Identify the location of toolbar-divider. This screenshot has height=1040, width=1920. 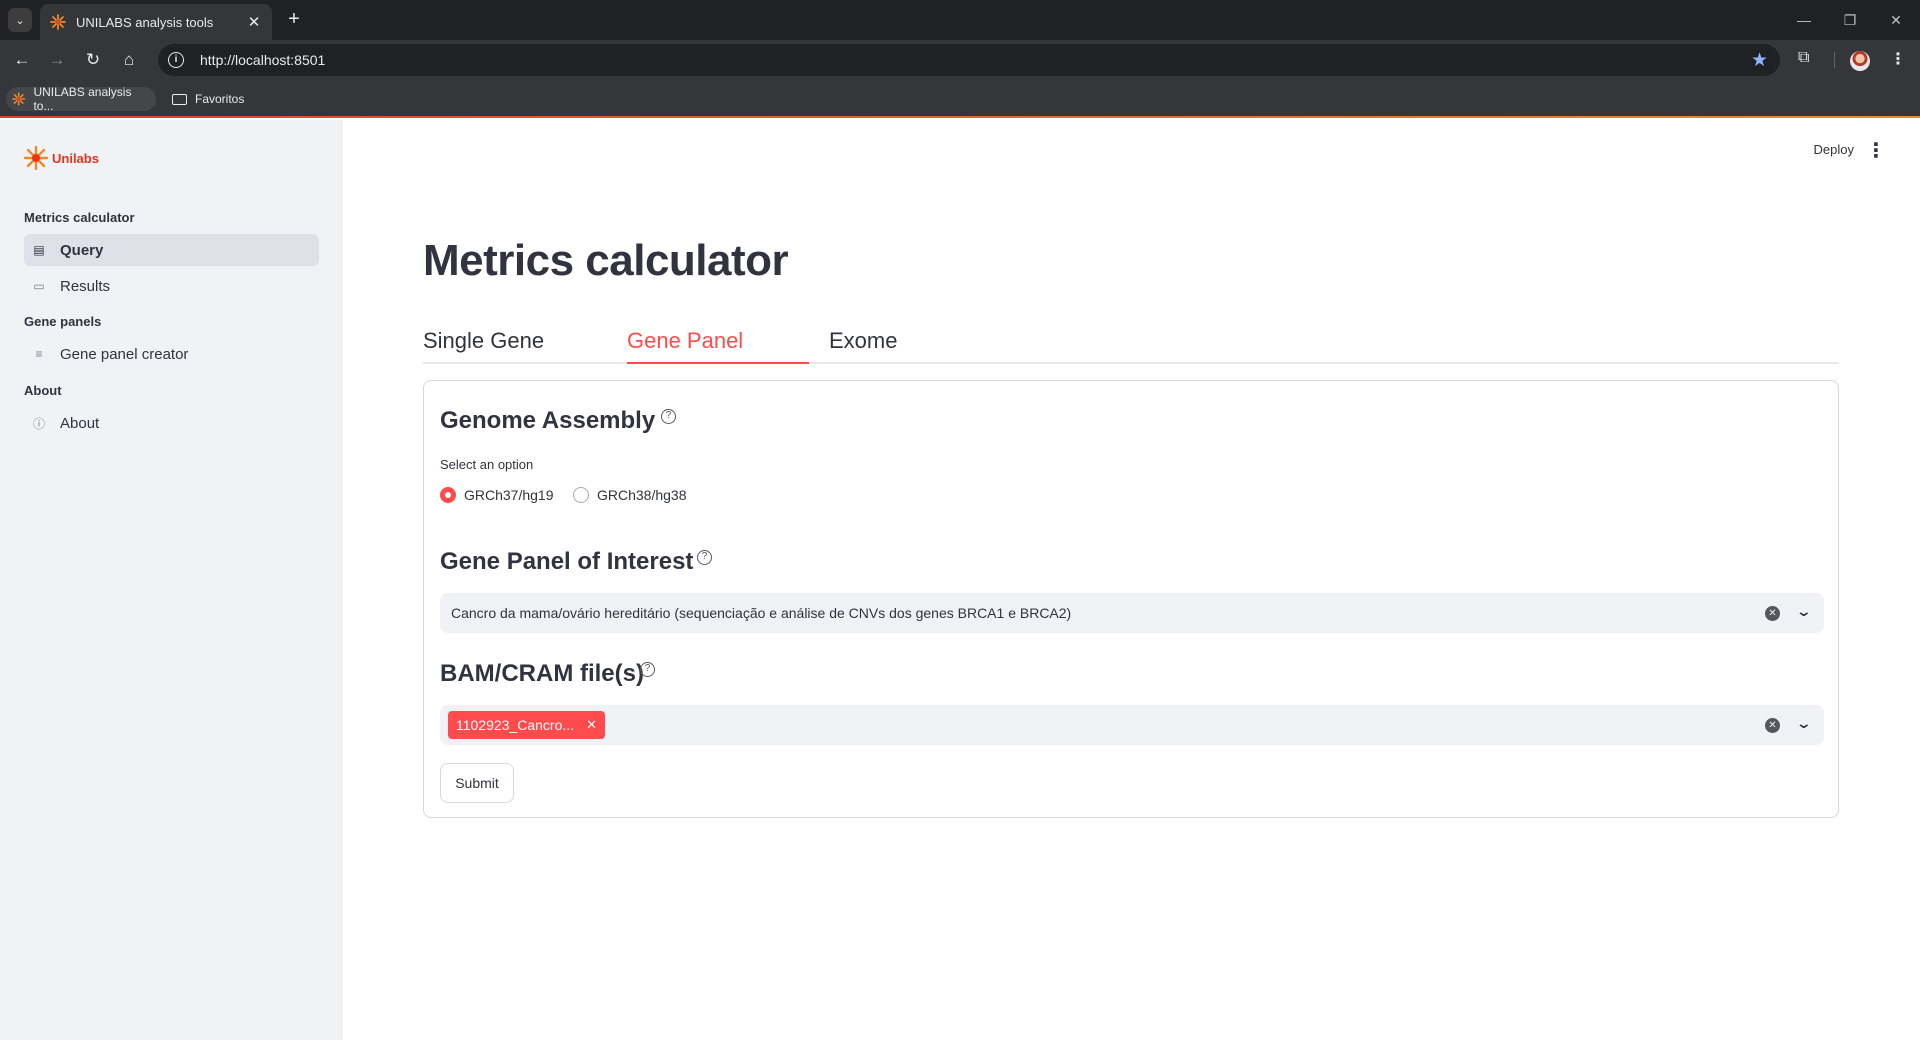
(1834, 60).